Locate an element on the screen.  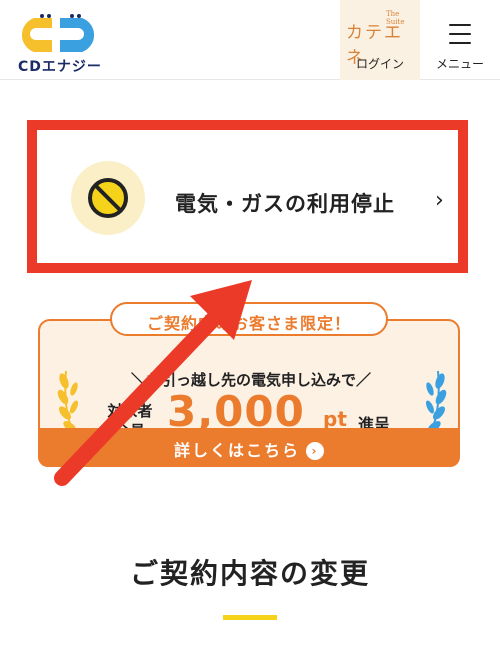
stop-icon-background is located at coordinates (108, 198).